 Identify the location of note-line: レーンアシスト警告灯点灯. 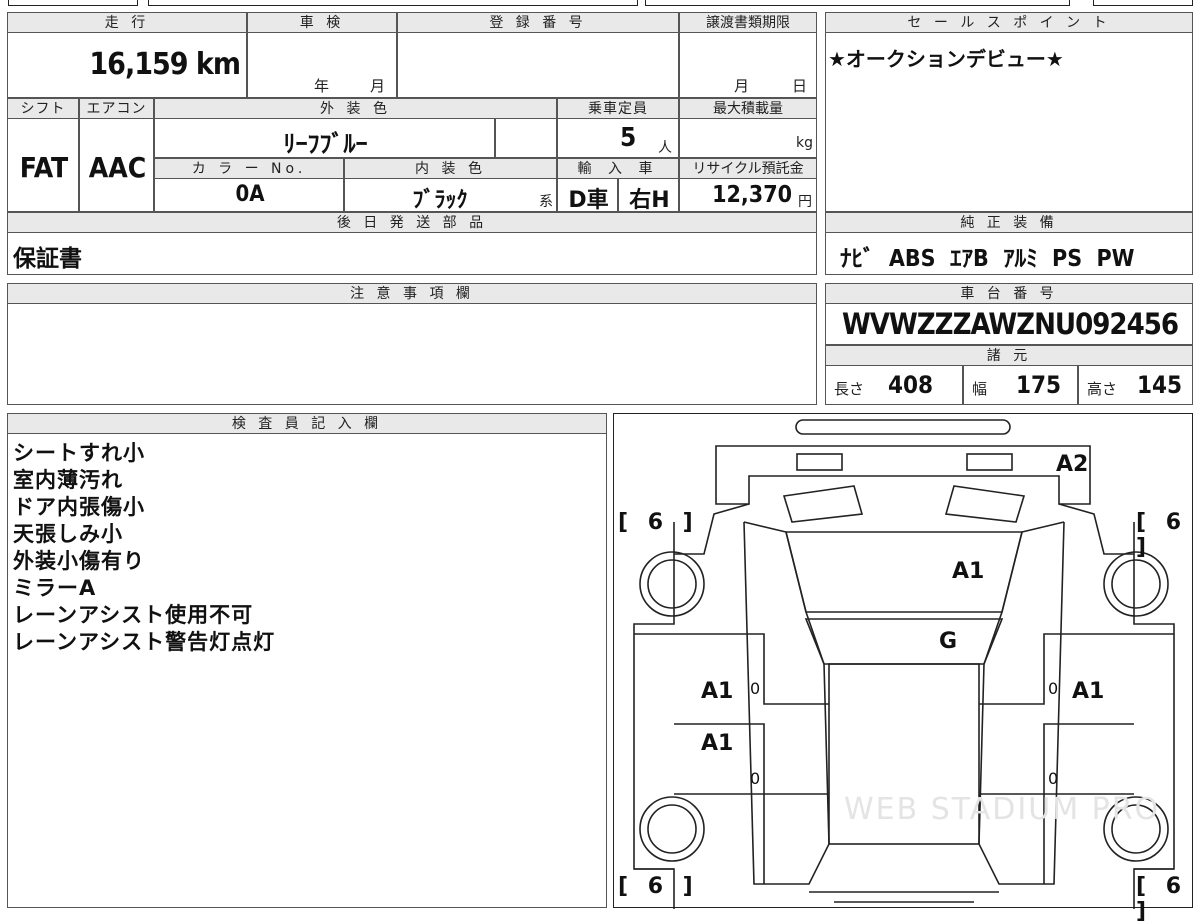
(144, 642).